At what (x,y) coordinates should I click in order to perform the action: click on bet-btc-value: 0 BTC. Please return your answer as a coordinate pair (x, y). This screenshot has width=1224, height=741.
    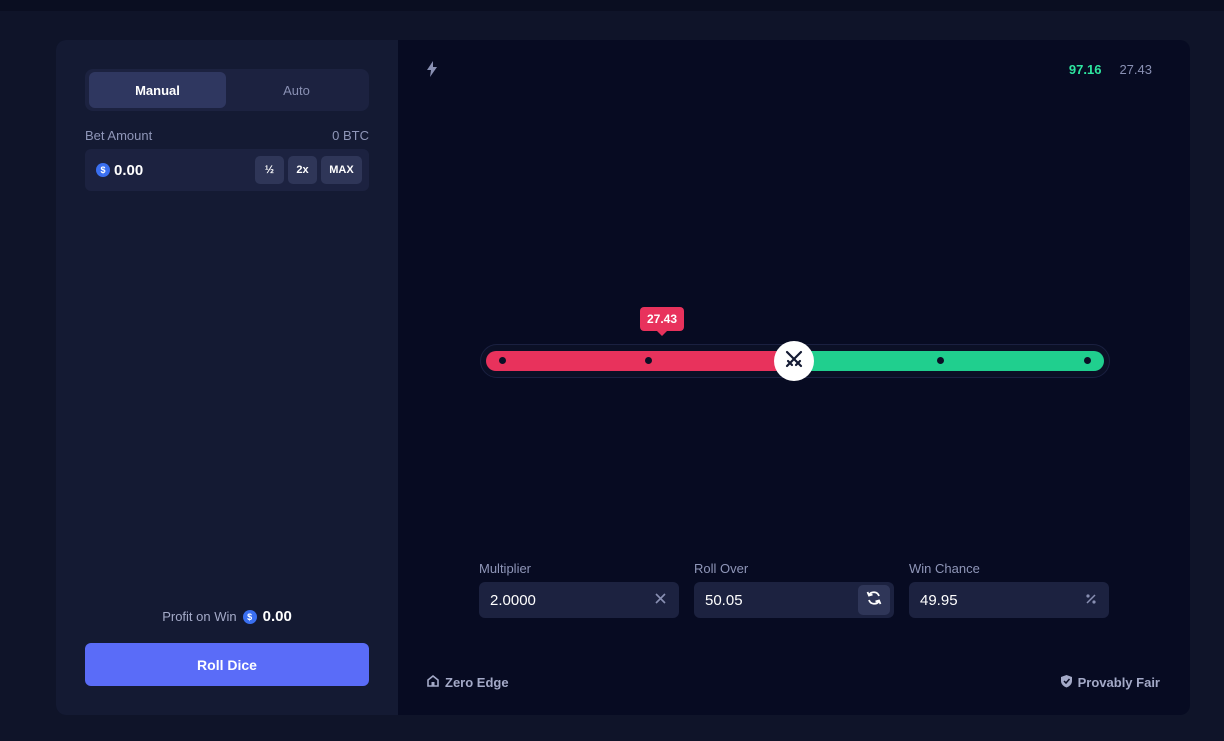
    Looking at the image, I should click on (350, 135).